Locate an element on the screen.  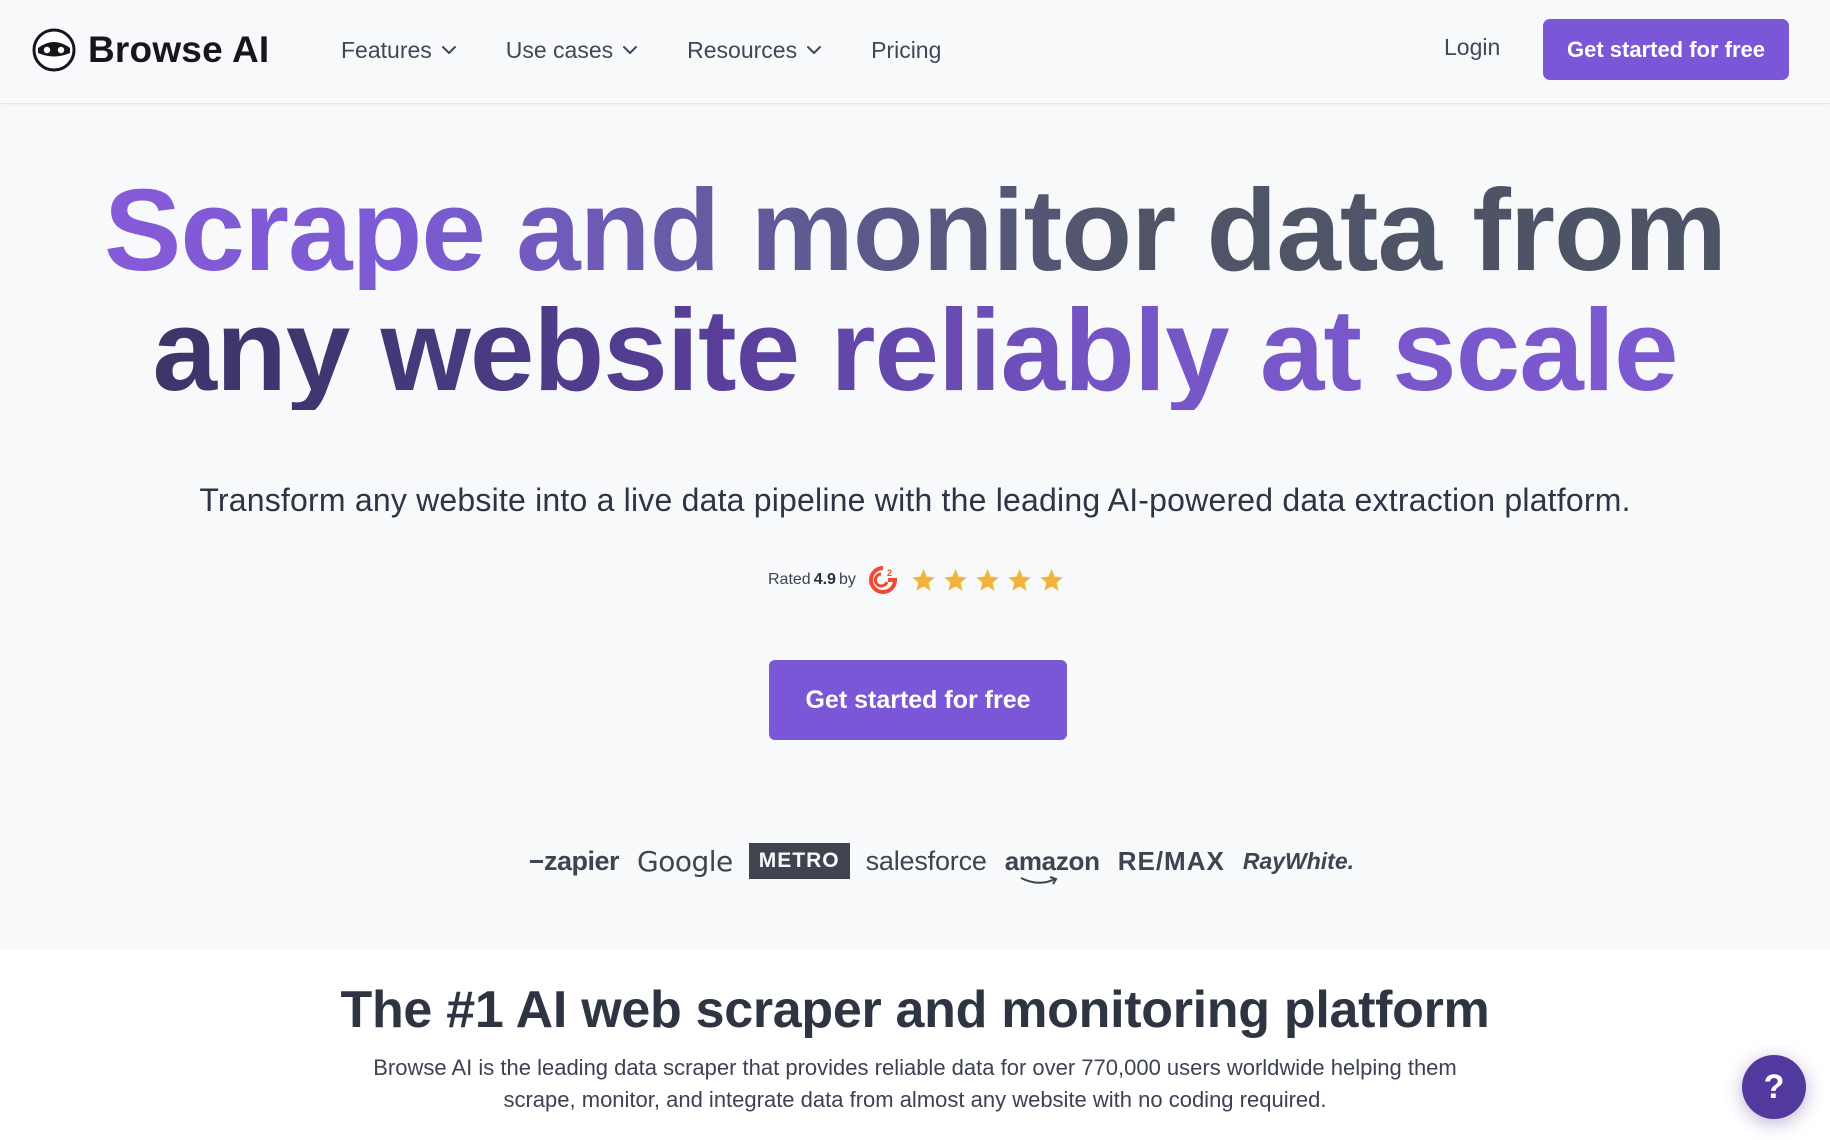
brand-name: Browse AI is located at coordinates (179, 49).